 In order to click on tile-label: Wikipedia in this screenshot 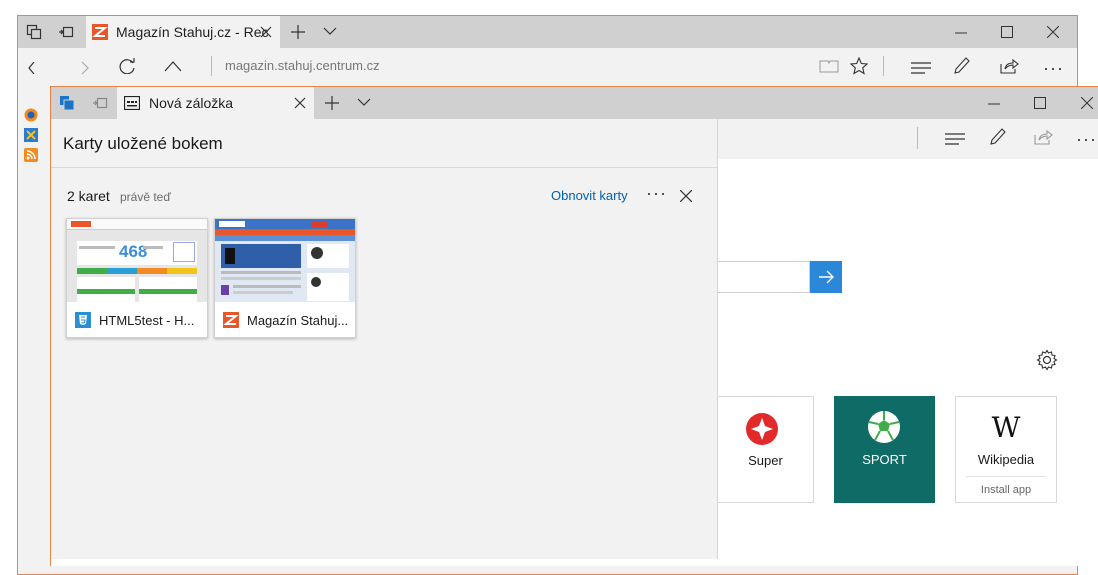, I will do `click(1006, 459)`.